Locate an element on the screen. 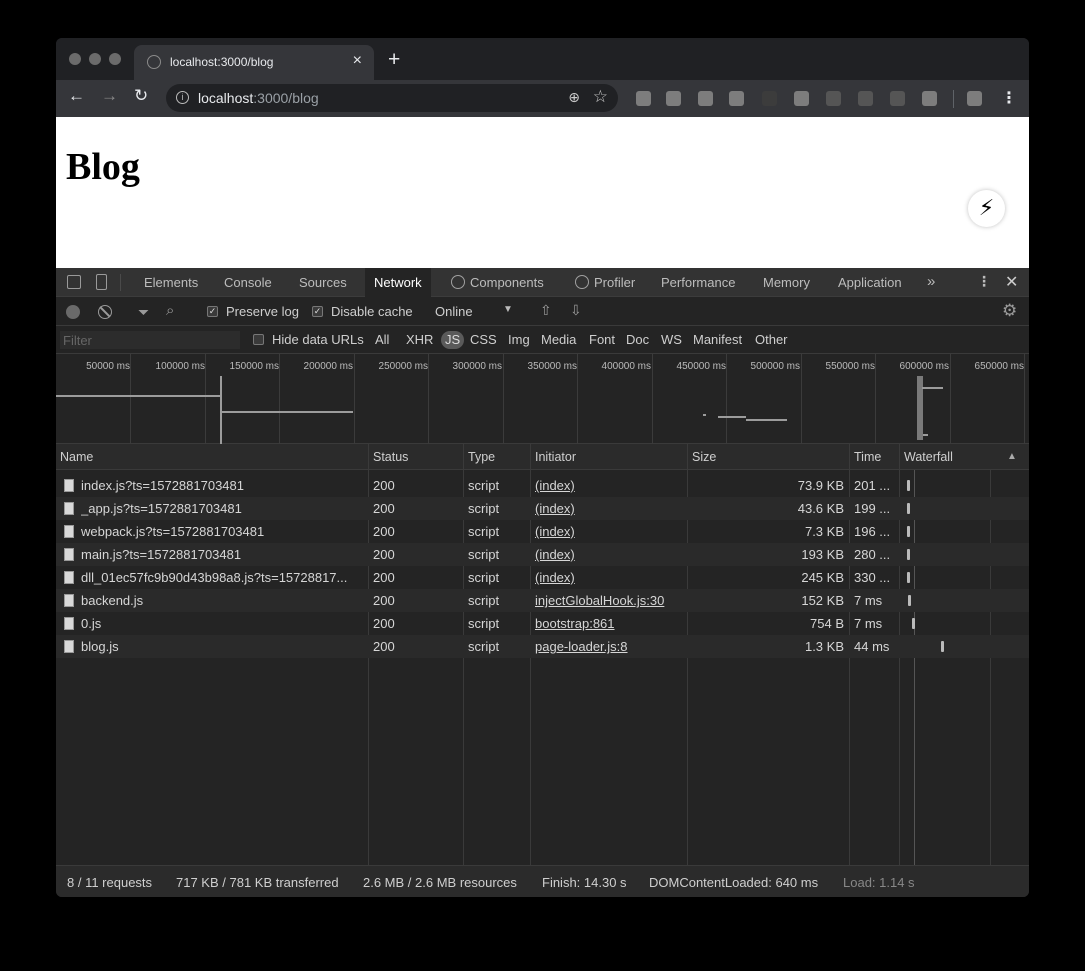  request-name: index.js?ts=1572881703481 is located at coordinates (220, 485).